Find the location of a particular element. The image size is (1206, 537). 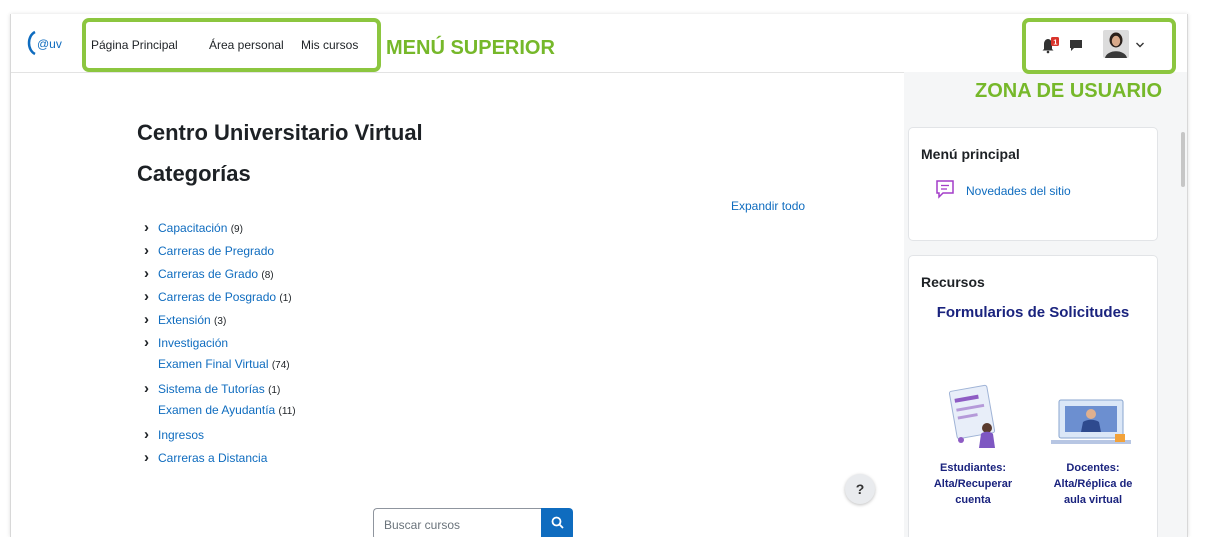

search-input: Buscar cursos is located at coordinates (457, 522).